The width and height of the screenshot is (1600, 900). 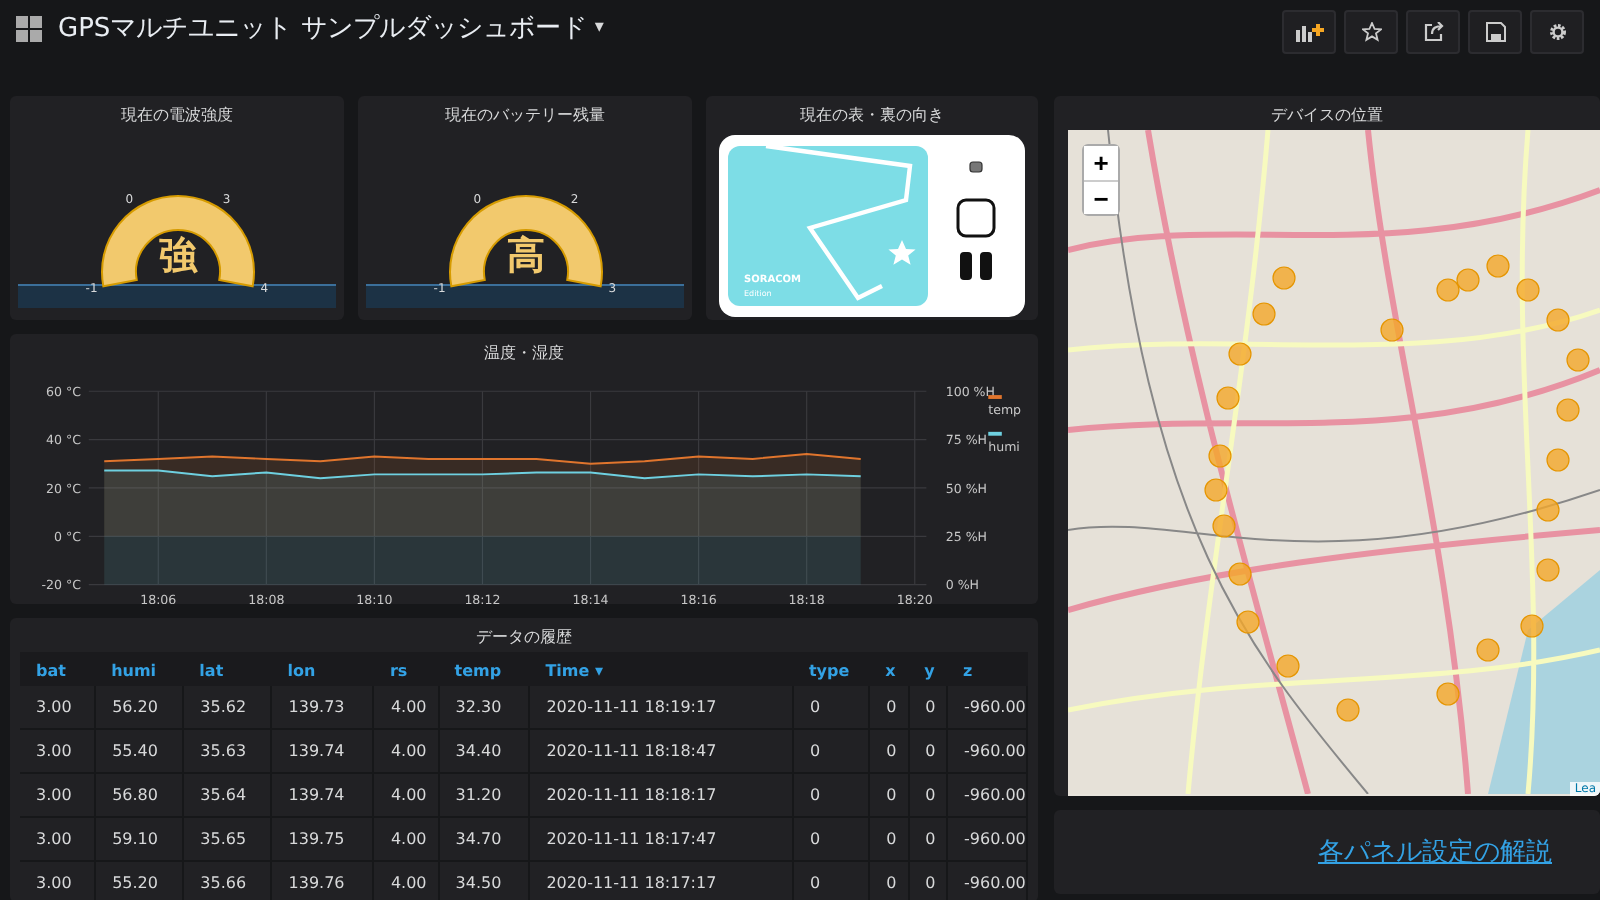 I want to click on share-icon, so click(x=1433, y=32).